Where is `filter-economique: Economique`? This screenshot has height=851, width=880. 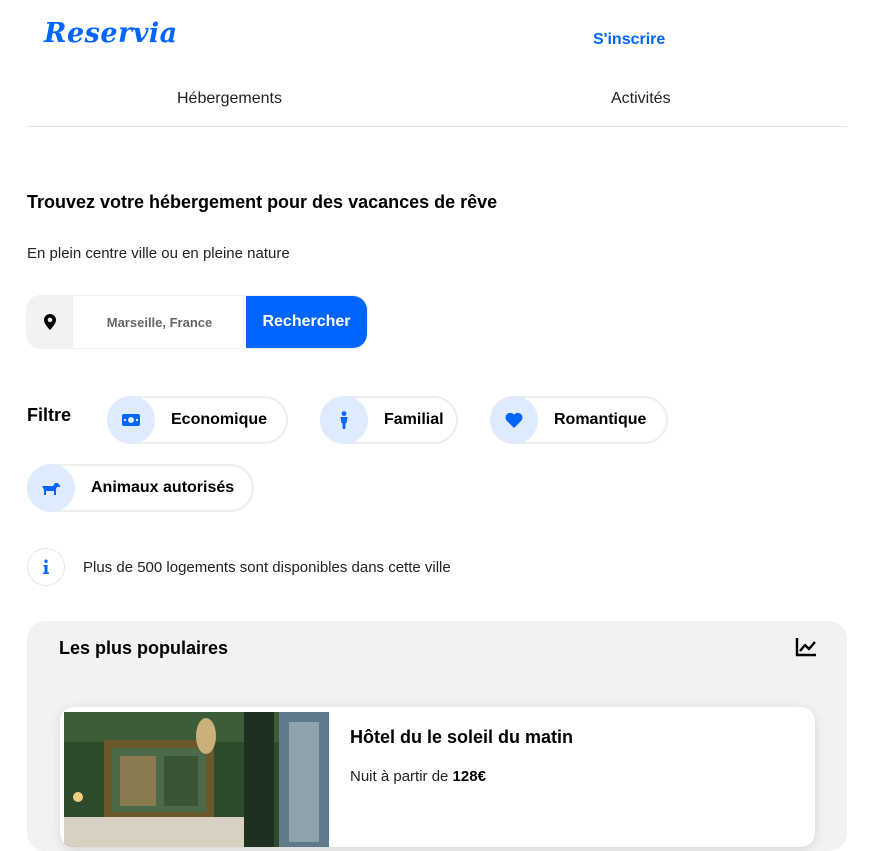 filter-economique: Economique is located at coordinates (197, 420).